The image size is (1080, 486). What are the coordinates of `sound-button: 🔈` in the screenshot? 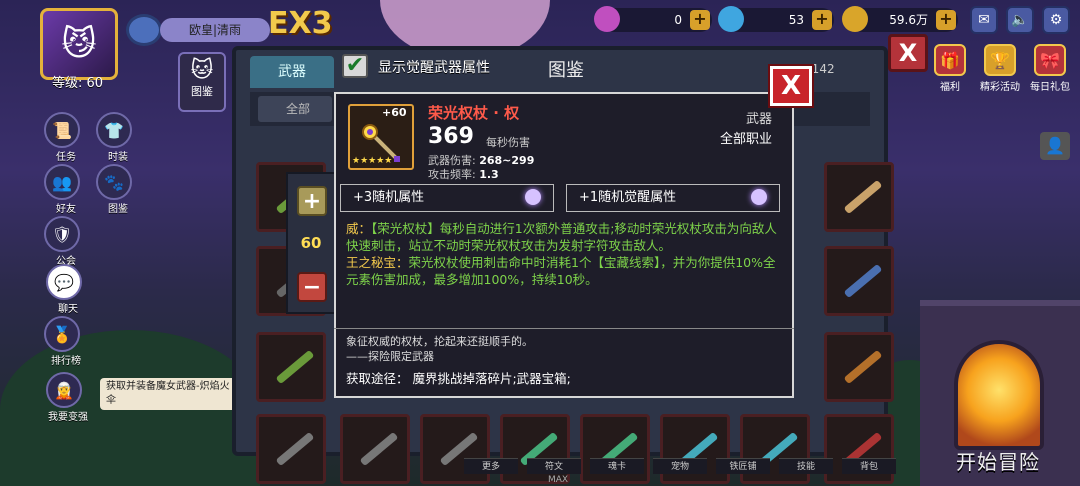 It's located at (1020, 20).